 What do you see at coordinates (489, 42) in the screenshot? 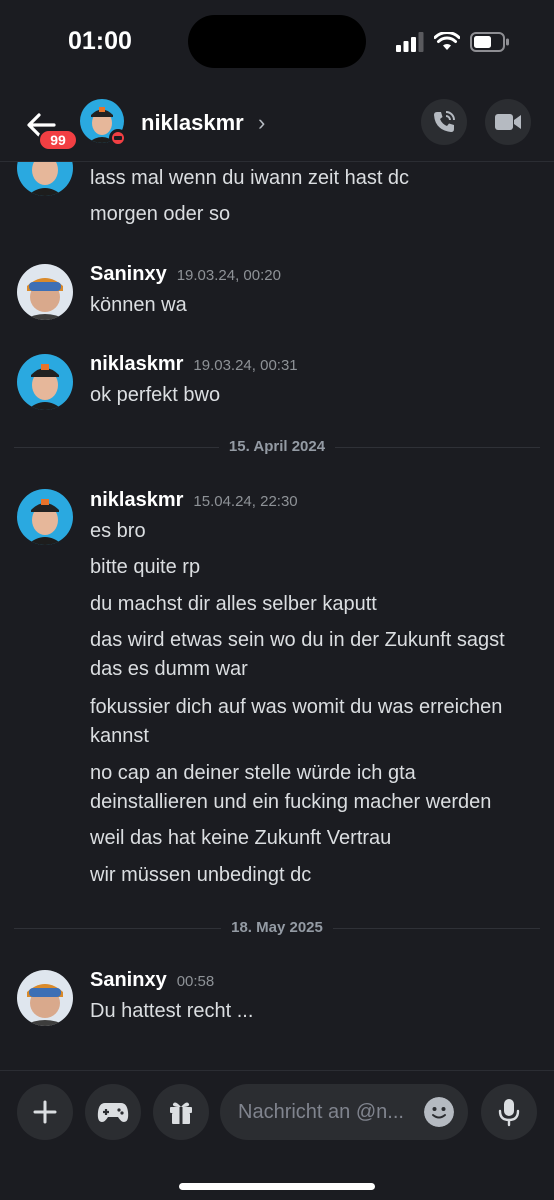
I see `battery-icon` at bounding box center [489, 42].